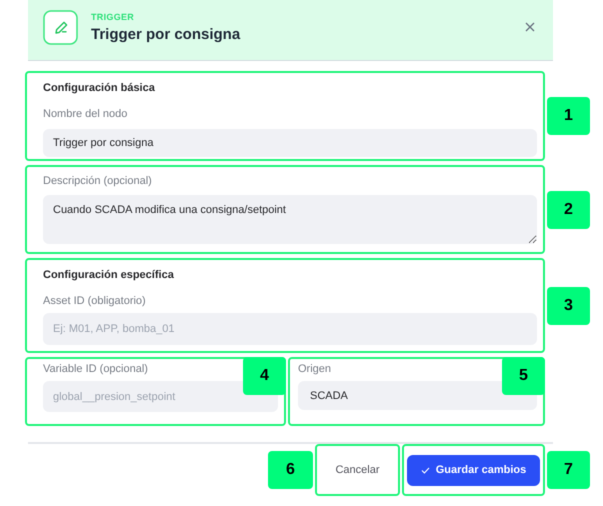 This screenshot has height=506, width=603. What do you see at coordinates (166, 34) in the screenshot?
I see `panel-title: Trigger por consigna` at bounding box center [166, 34].